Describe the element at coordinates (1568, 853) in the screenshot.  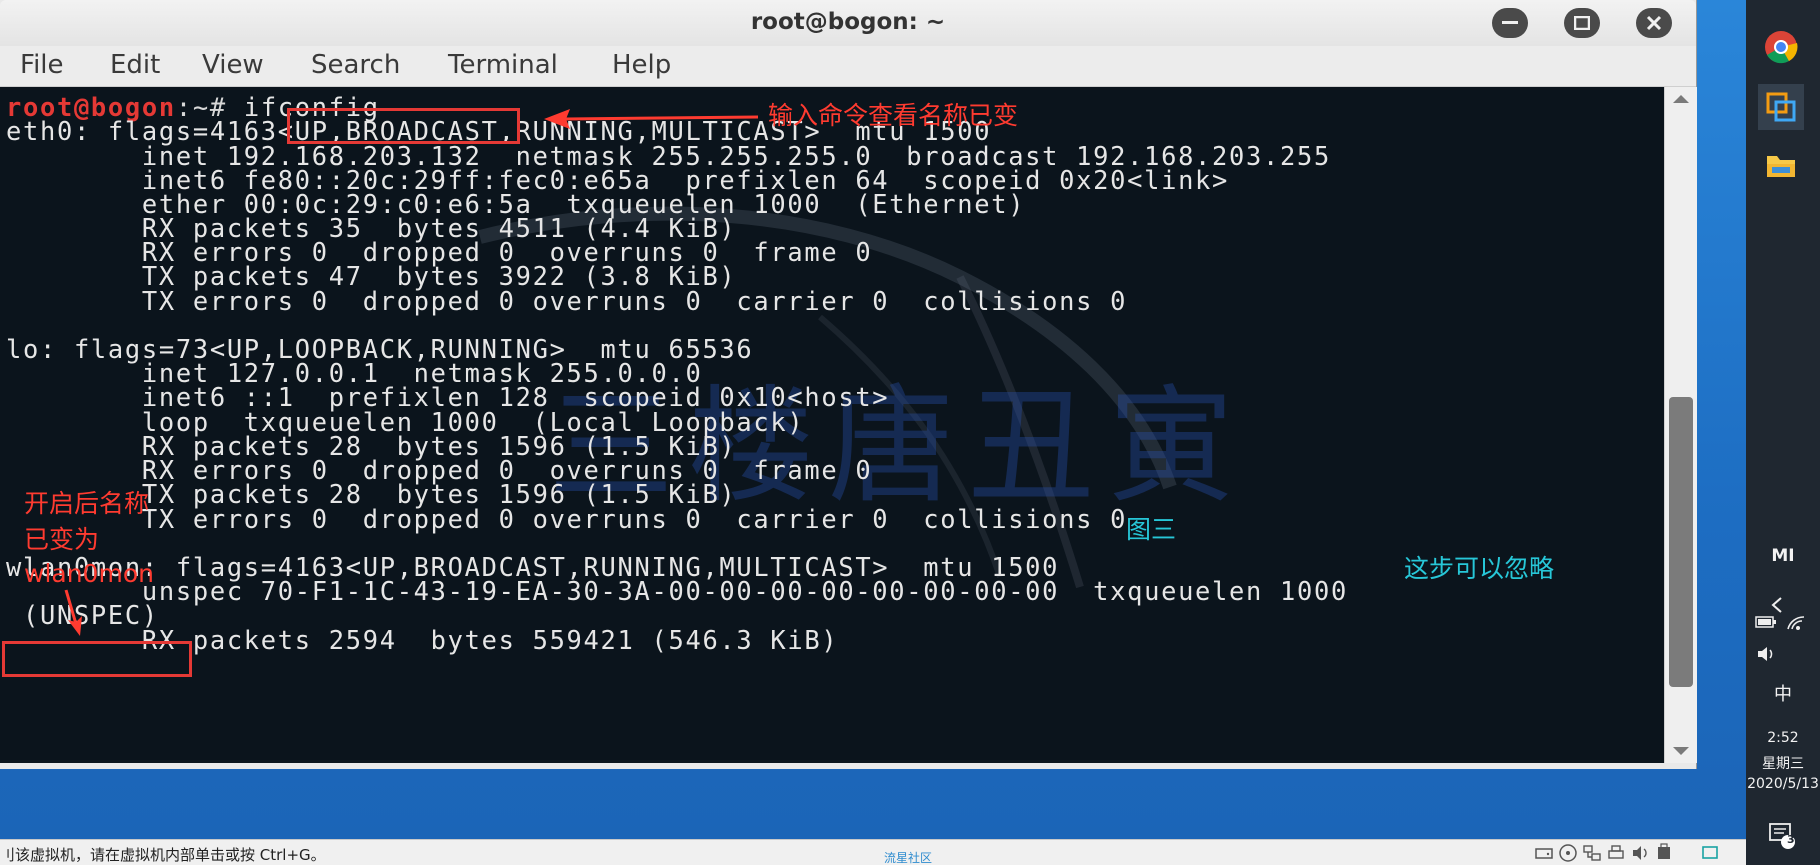
I see `cd-drive-icon` at that location.